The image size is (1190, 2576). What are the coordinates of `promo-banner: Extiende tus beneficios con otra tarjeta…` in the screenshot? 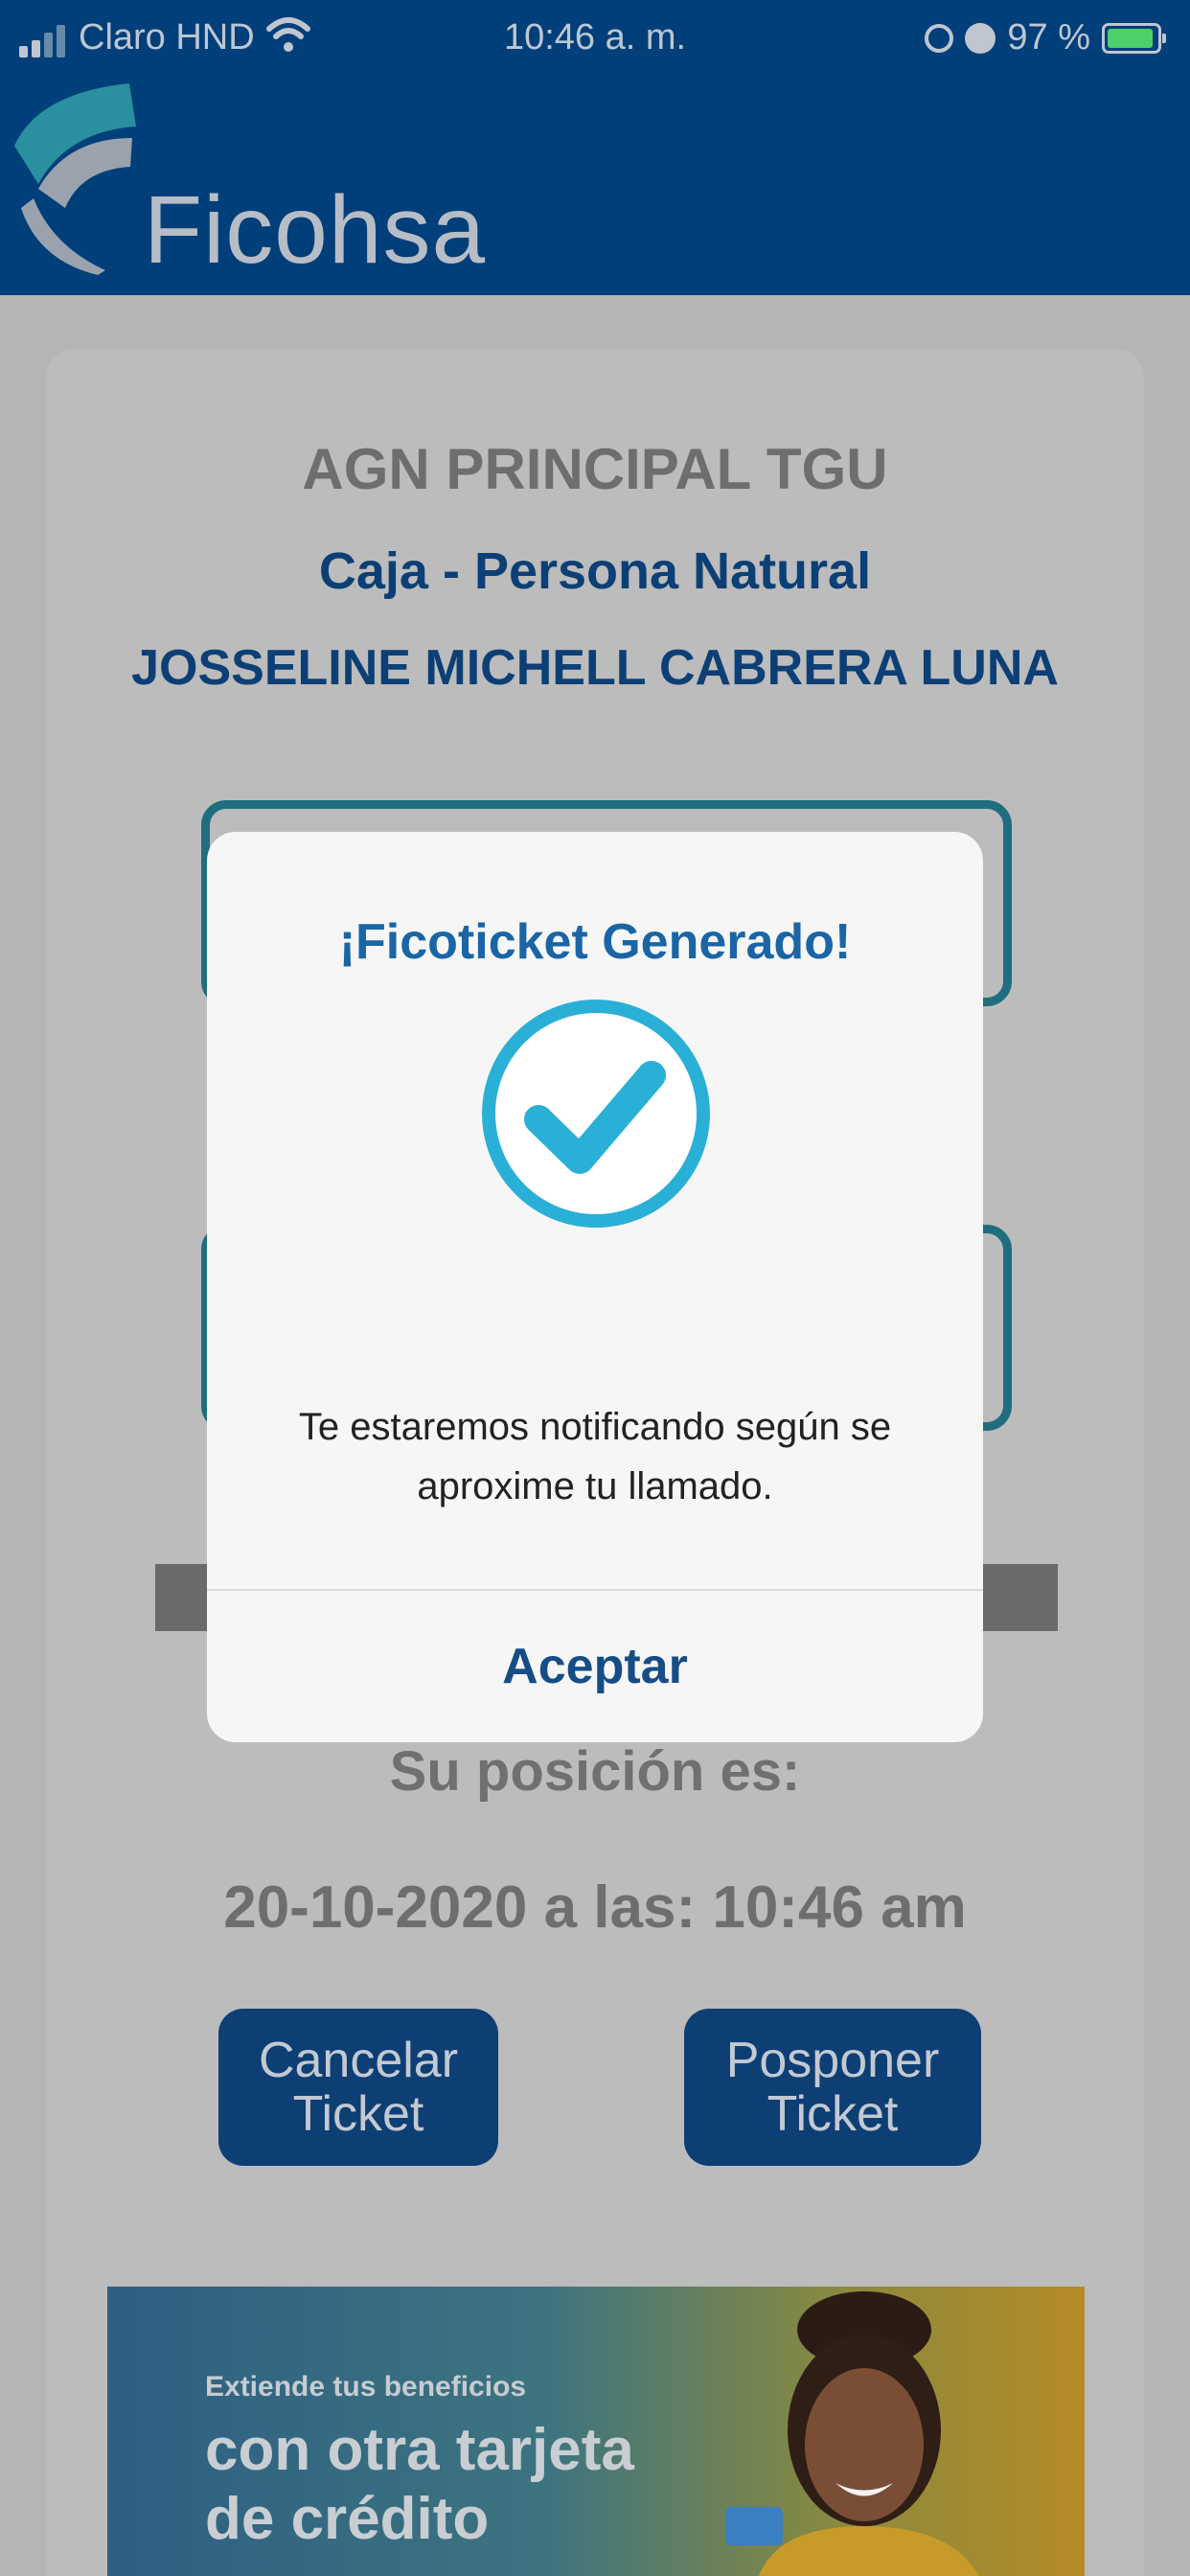 It's located at (596, 2431).